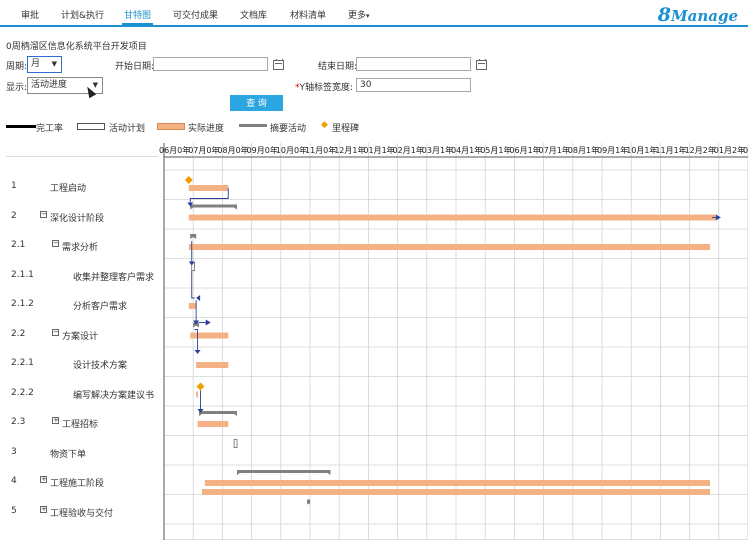  I want to click on task-name: 方案设计, so click(80, 336).